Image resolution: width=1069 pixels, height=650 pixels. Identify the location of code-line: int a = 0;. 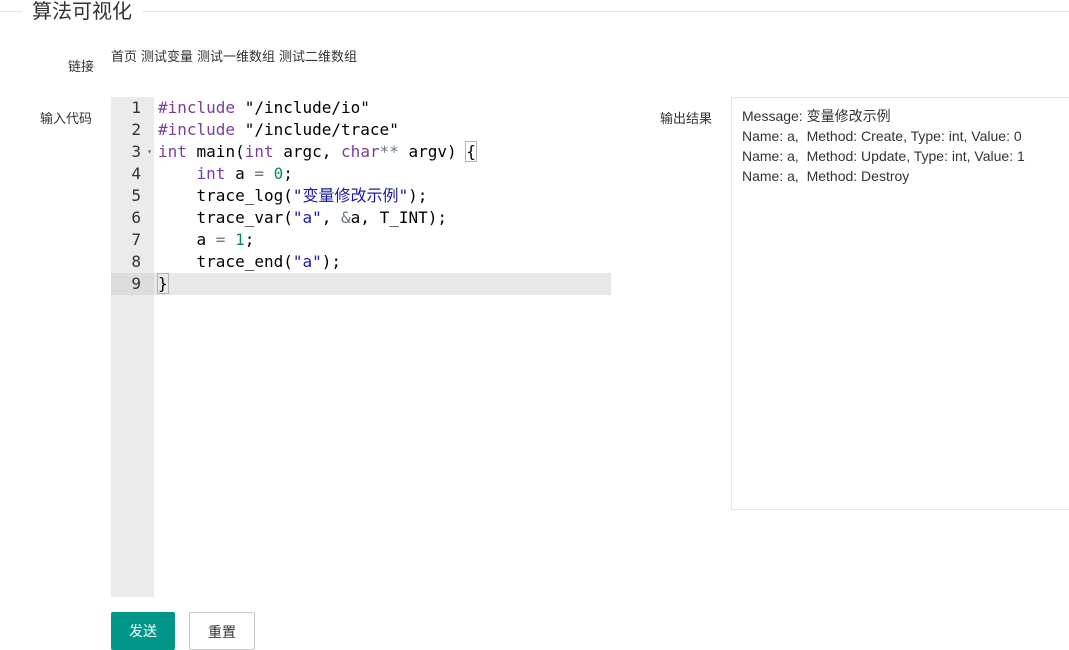
(382, 174).